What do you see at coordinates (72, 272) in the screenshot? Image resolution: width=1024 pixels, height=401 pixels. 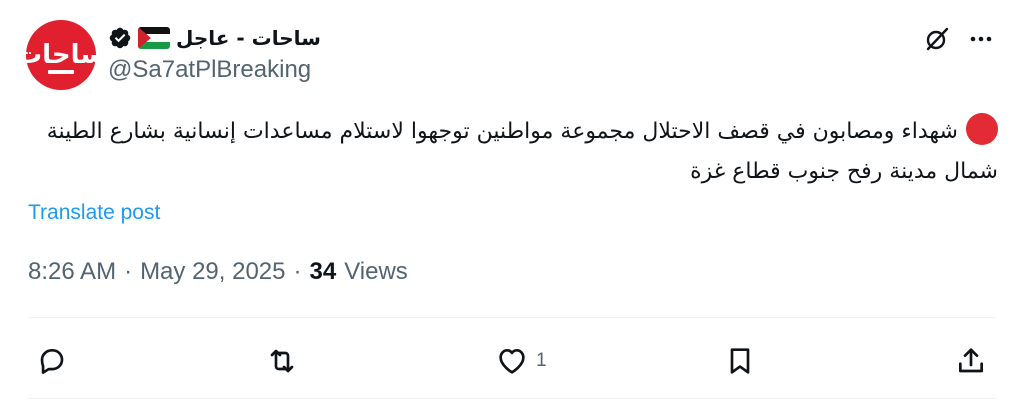 I see `tweet-time: 8:26 AM` at bounding box center [72, 272].